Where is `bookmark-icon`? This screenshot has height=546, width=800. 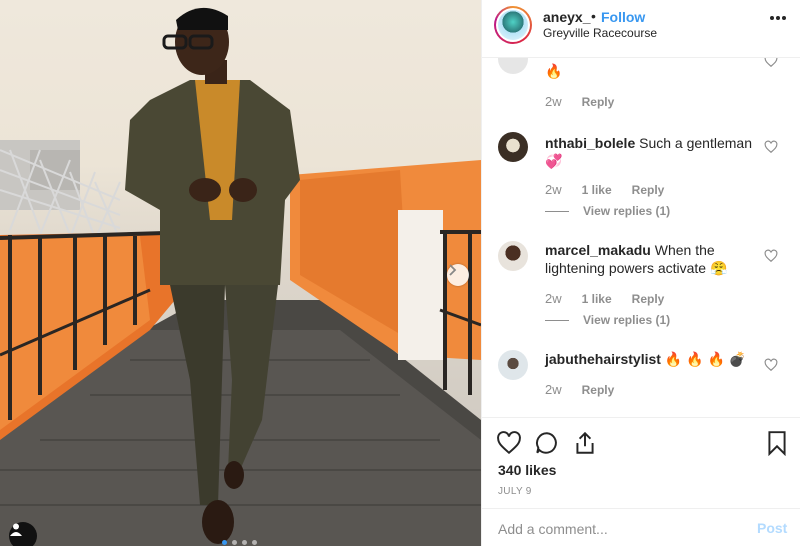
bookmark-icon is located at coordinates (777, 443).